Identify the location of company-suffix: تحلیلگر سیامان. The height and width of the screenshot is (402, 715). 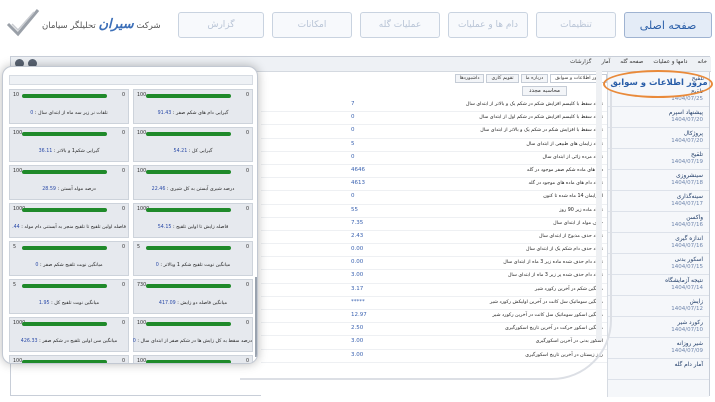
(69, 26).